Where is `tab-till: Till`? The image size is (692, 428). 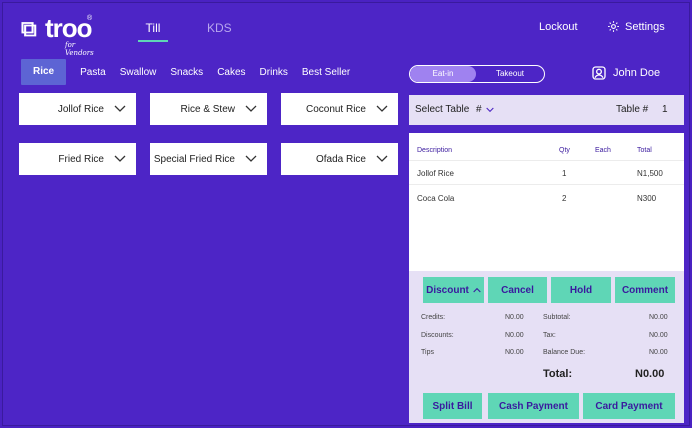 tab-till: Till is located at coordinates (153, 28).